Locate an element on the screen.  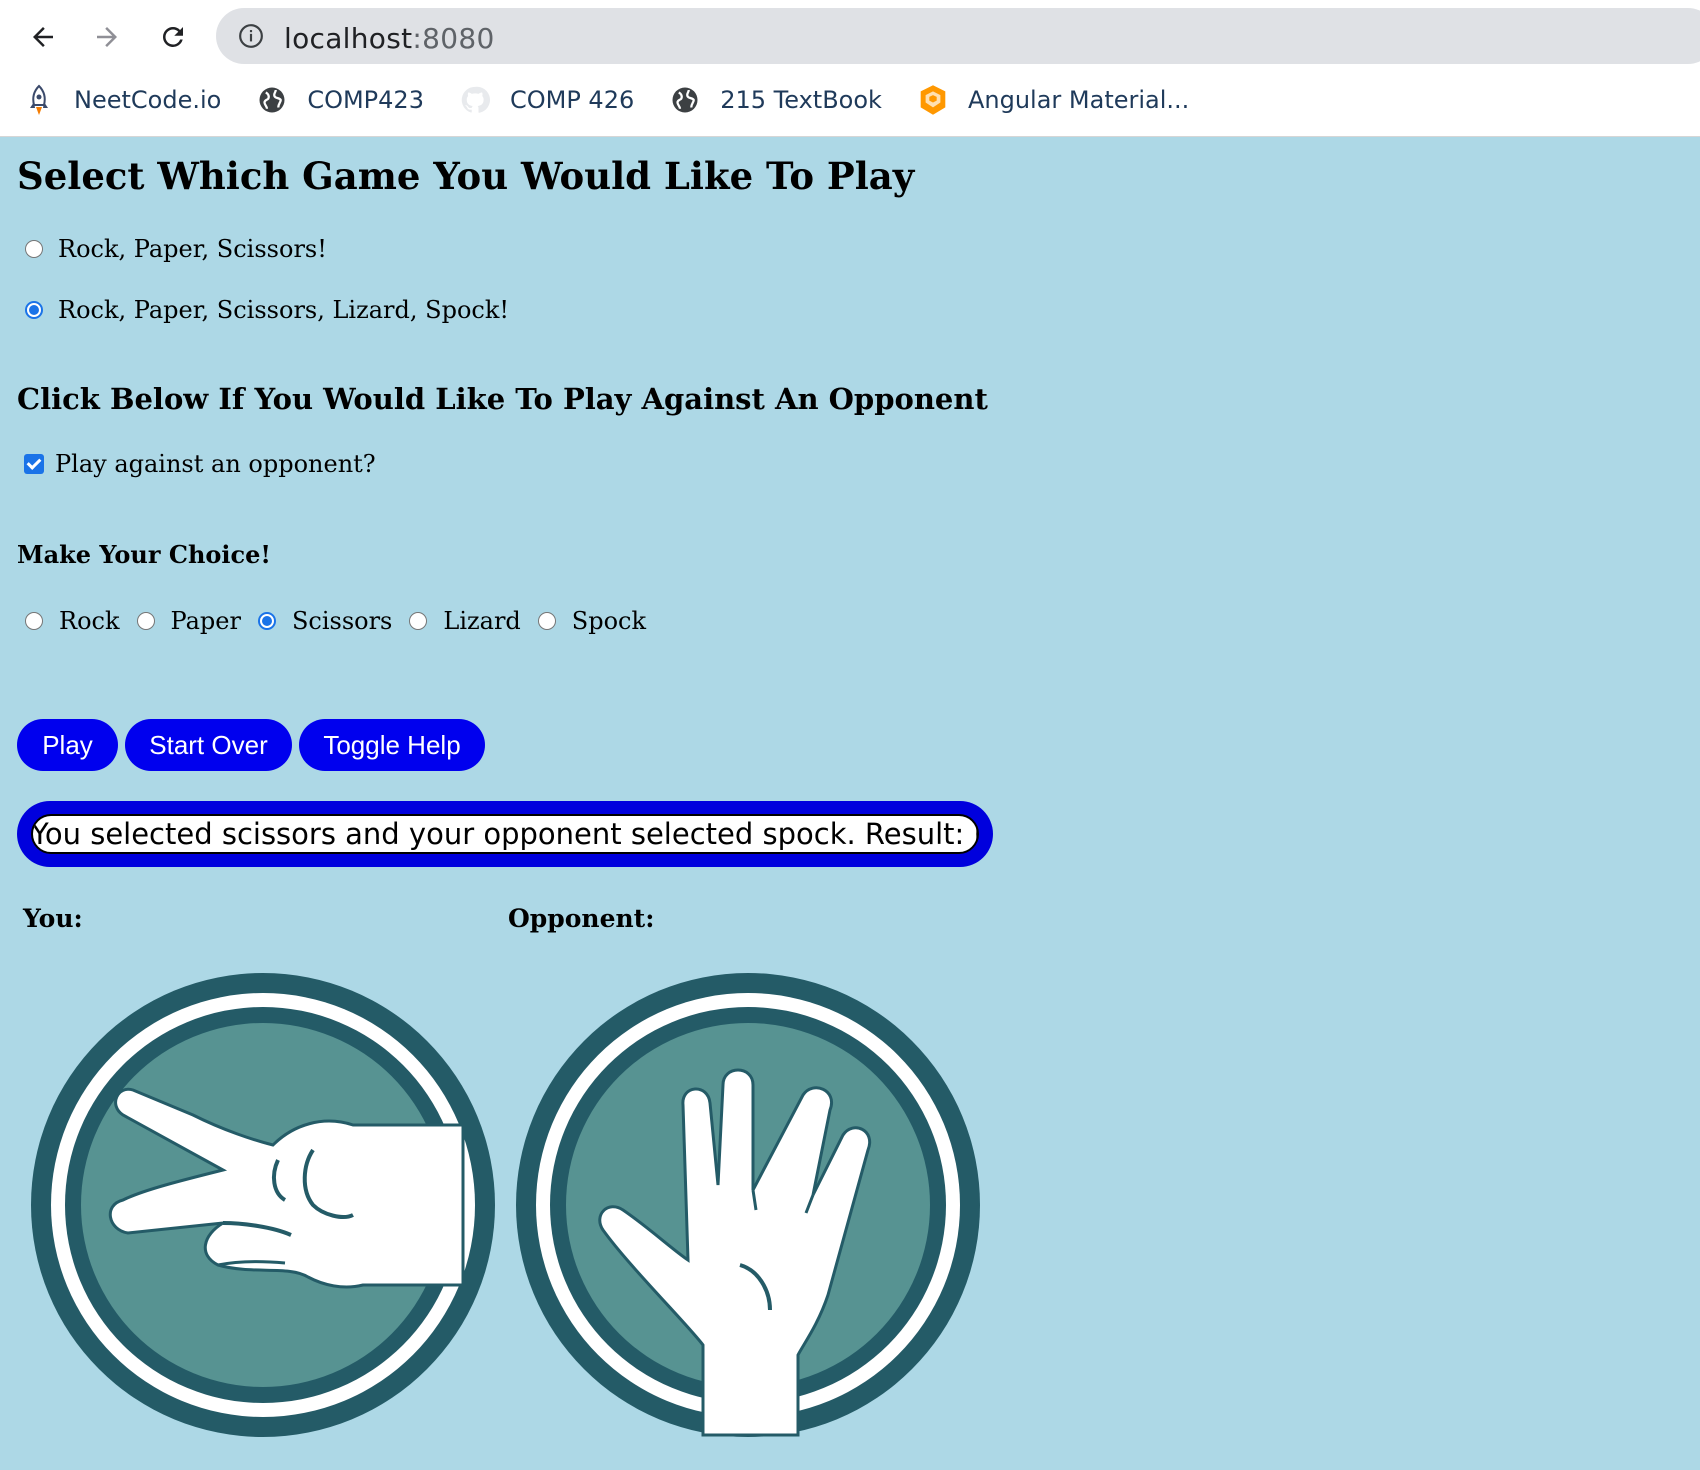
url-host: localhost is located at coordinates (348, 38).